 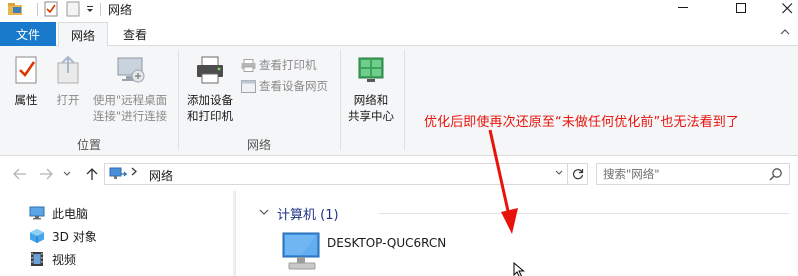 I want to click on network-group-label: 网络, so click(x=258, y=145).